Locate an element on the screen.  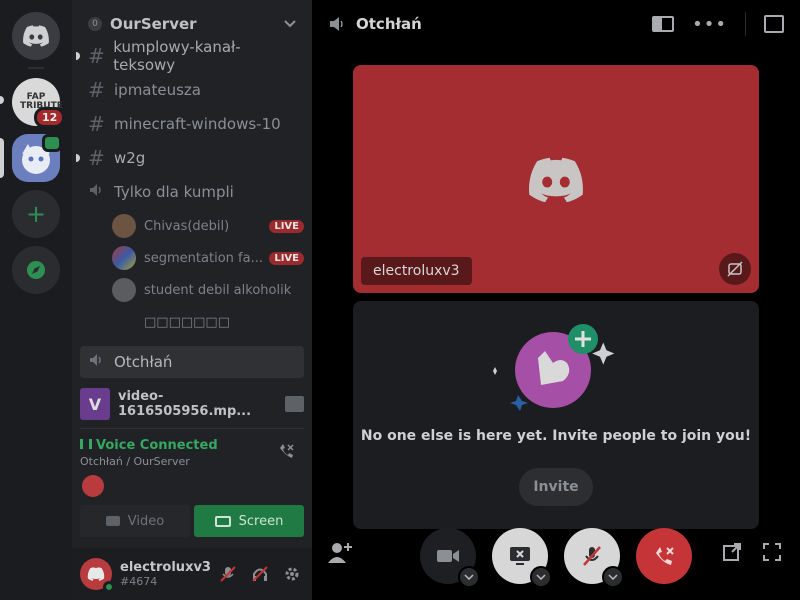
camera-button is located at coordinates (450, 558).